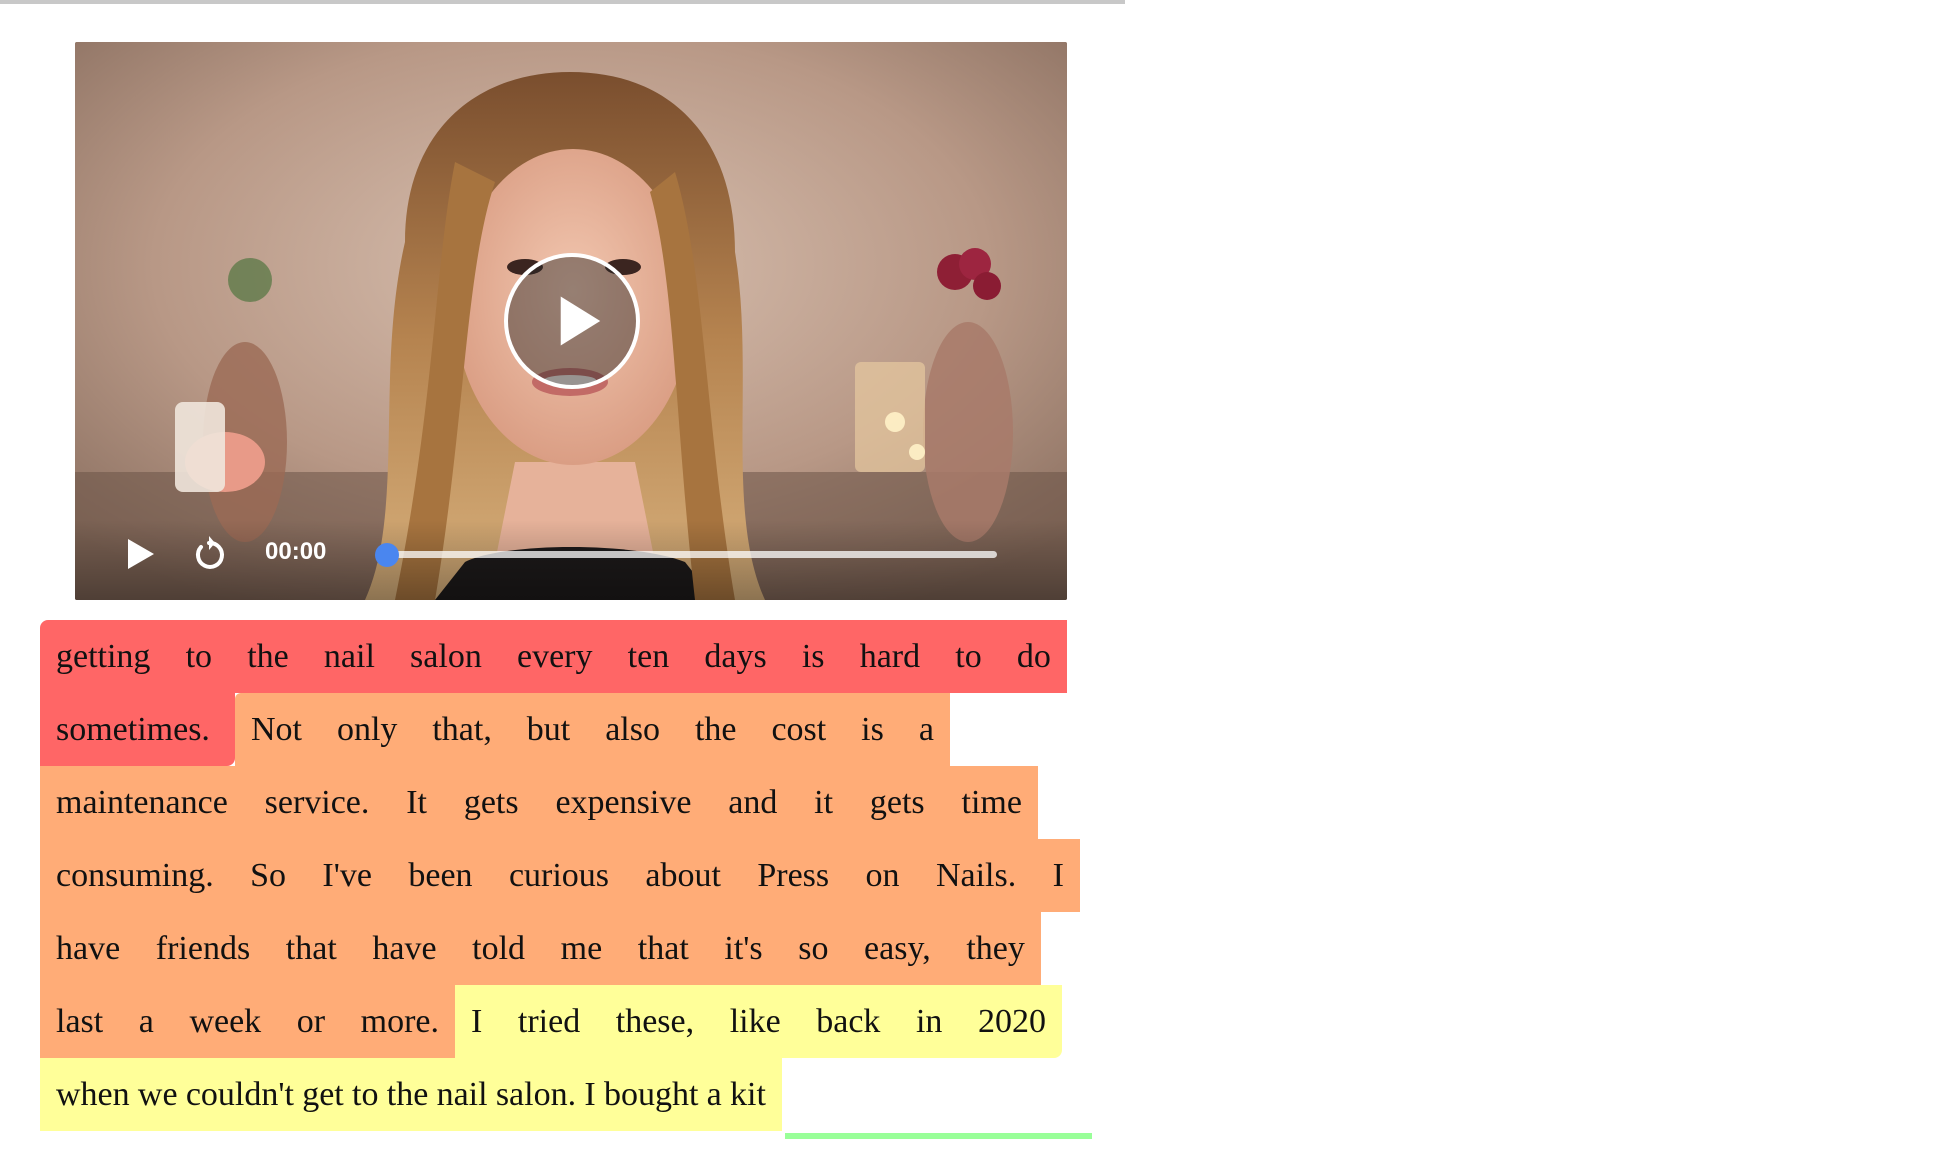 Image resolution: width=1960 pixels, height=1158 pixels. What do you see at coordinates (592, 729) in the screenshot?
I see `transcript-segment: Not only that, but also the cost is a` at bounding box center [592, 729].